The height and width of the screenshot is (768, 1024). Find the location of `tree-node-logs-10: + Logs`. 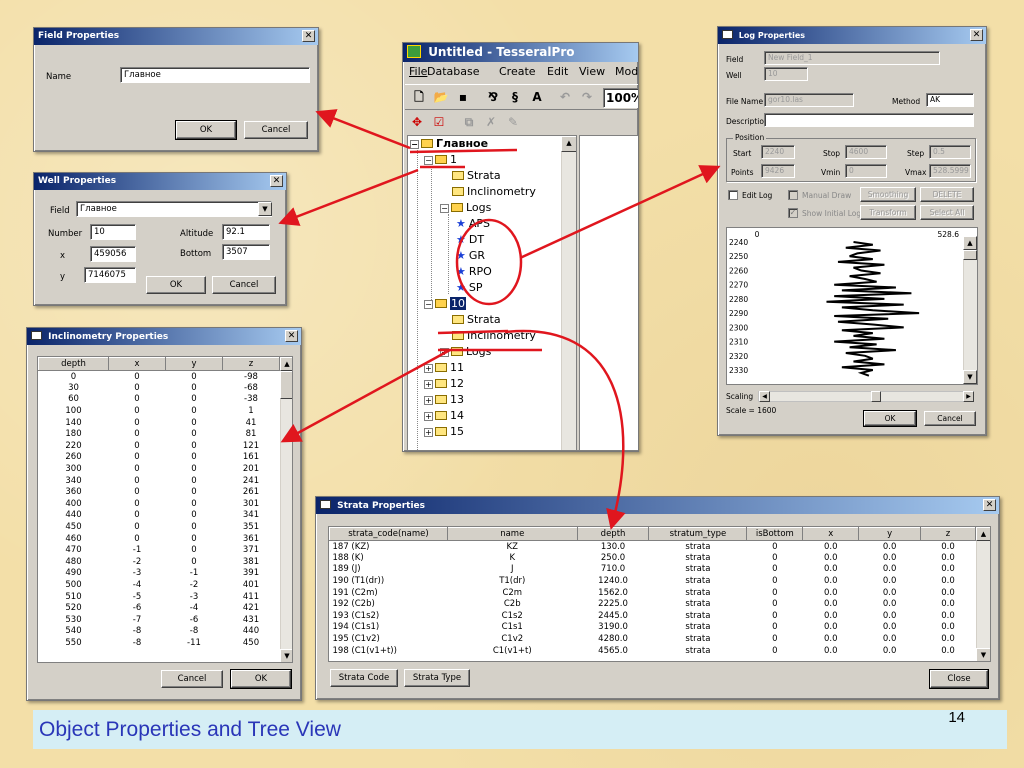

tree-node-logs-10: + Logs is located at coordinates (465, 352).